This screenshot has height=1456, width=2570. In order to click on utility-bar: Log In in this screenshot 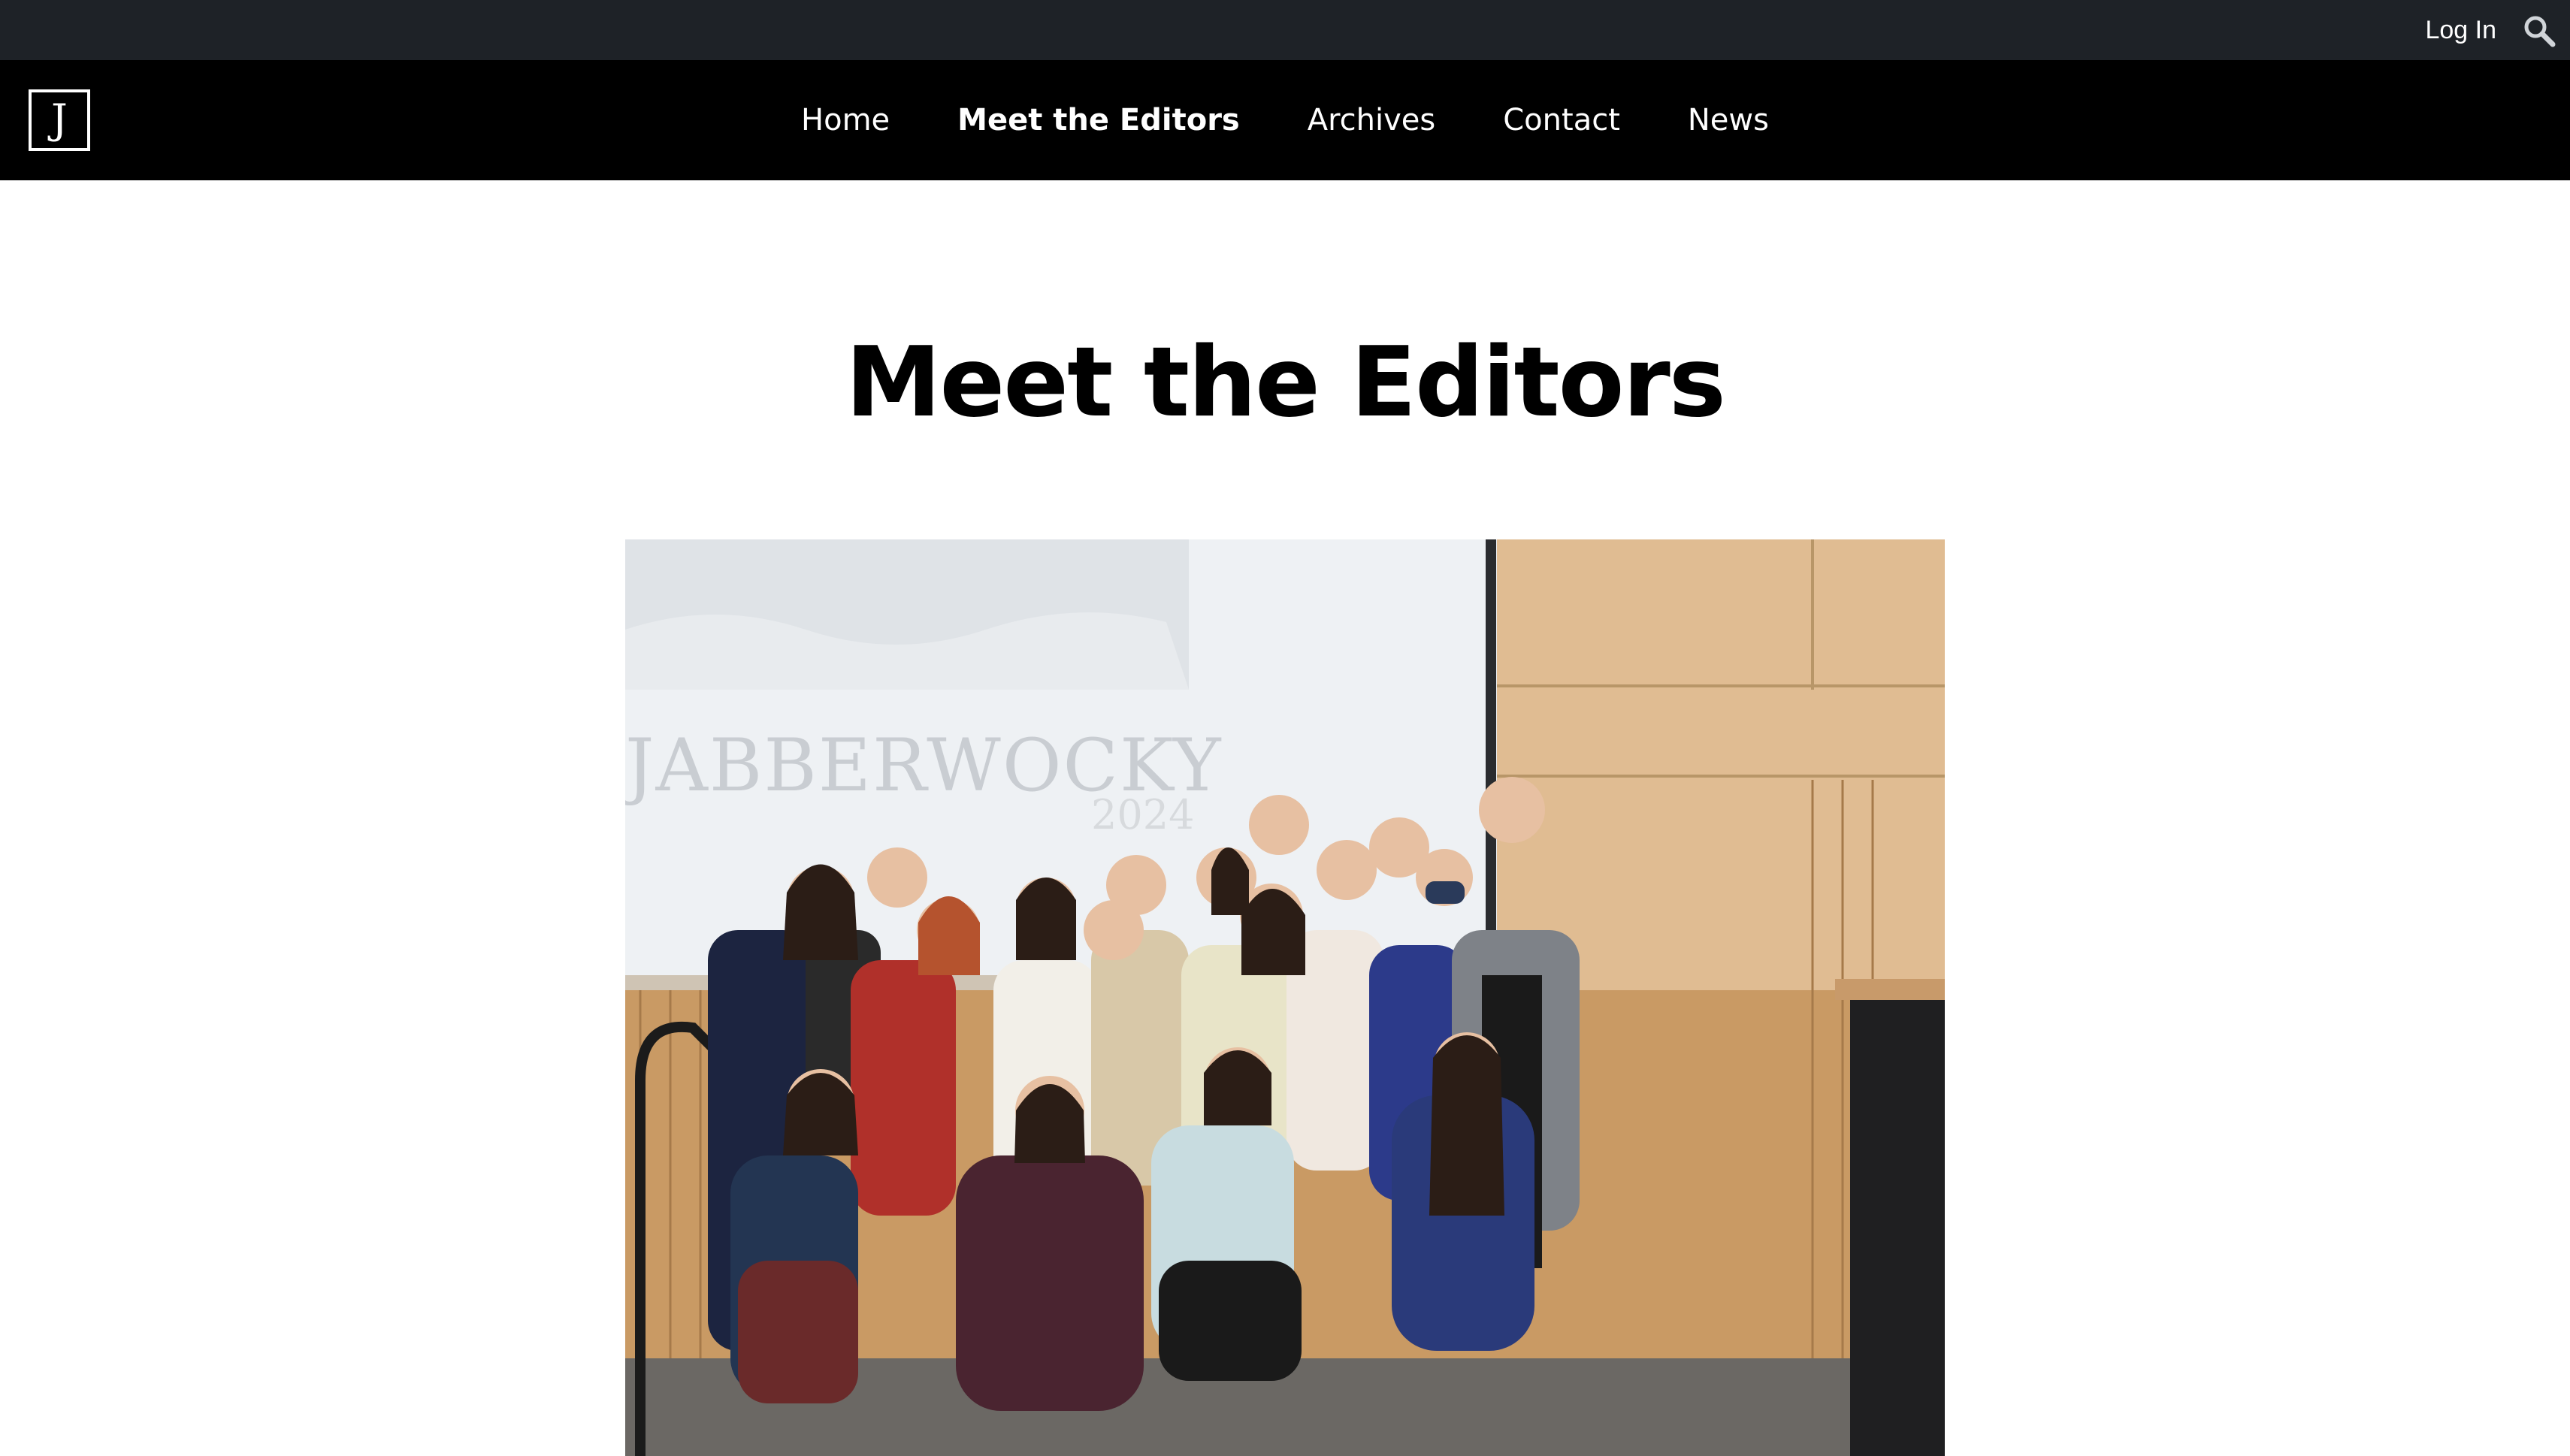, I will do `click(1285, 30)`.